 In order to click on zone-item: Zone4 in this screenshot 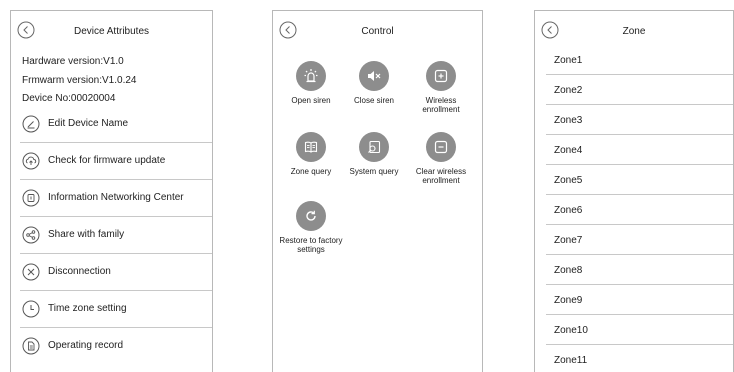, I will do `click(634, 150)`.